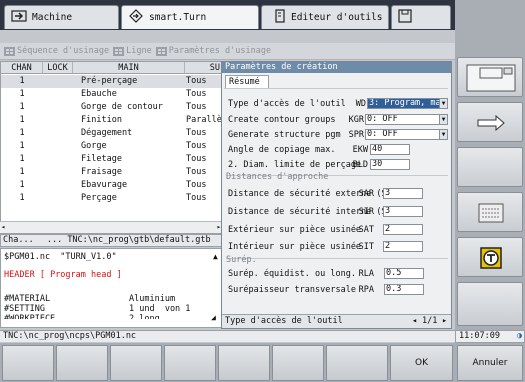 The height and width of the screenshot is (382, 525). What do you see at coordinates (129, 68) in the screenshot?
I see `col-header-main: MAIN` at bounding box center [129, 68].